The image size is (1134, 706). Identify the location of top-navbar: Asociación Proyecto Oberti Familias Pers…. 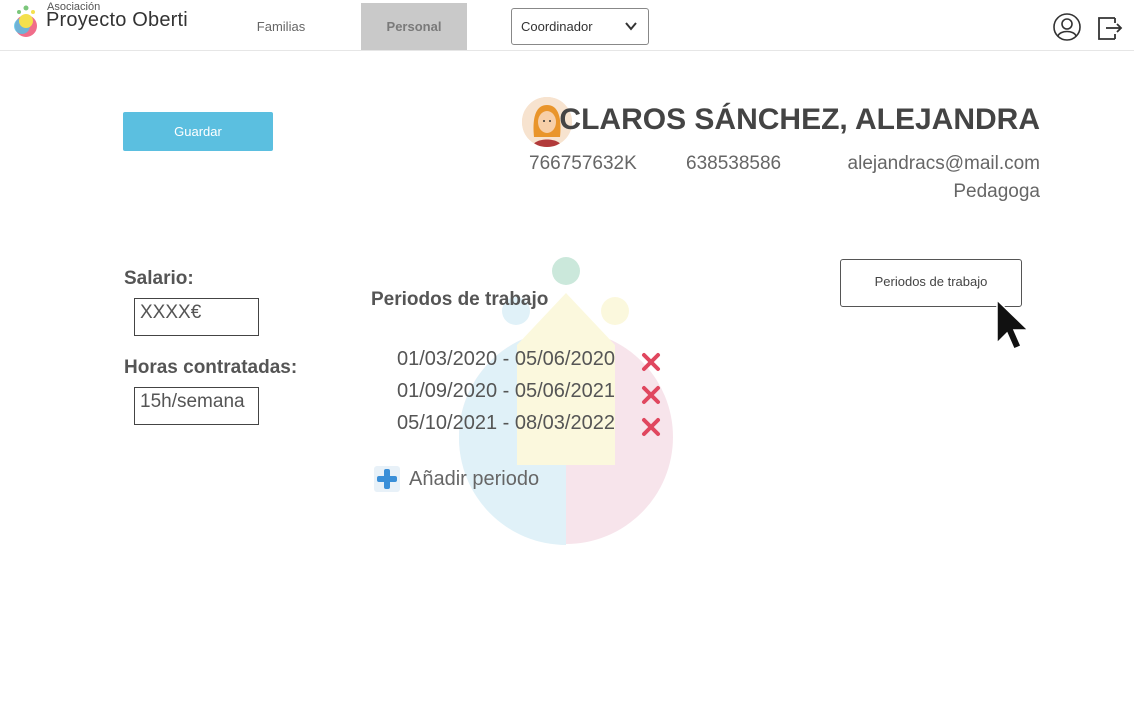
(567, 25).